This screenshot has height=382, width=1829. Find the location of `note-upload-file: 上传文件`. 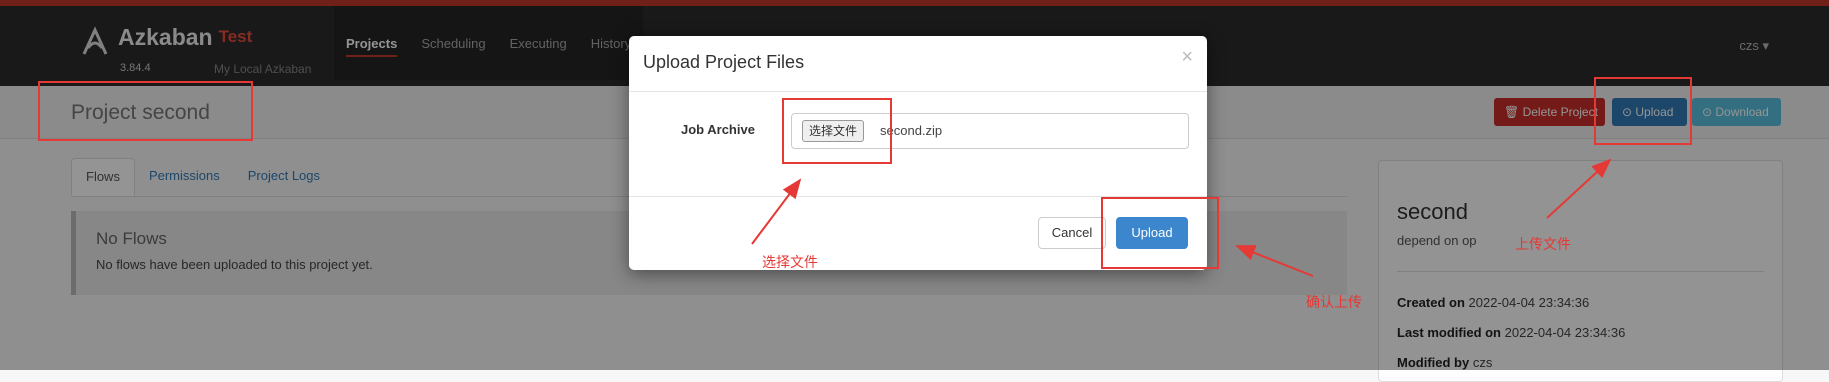

note-upload-file: 上传文件 is located at coordinates (1543, 244).